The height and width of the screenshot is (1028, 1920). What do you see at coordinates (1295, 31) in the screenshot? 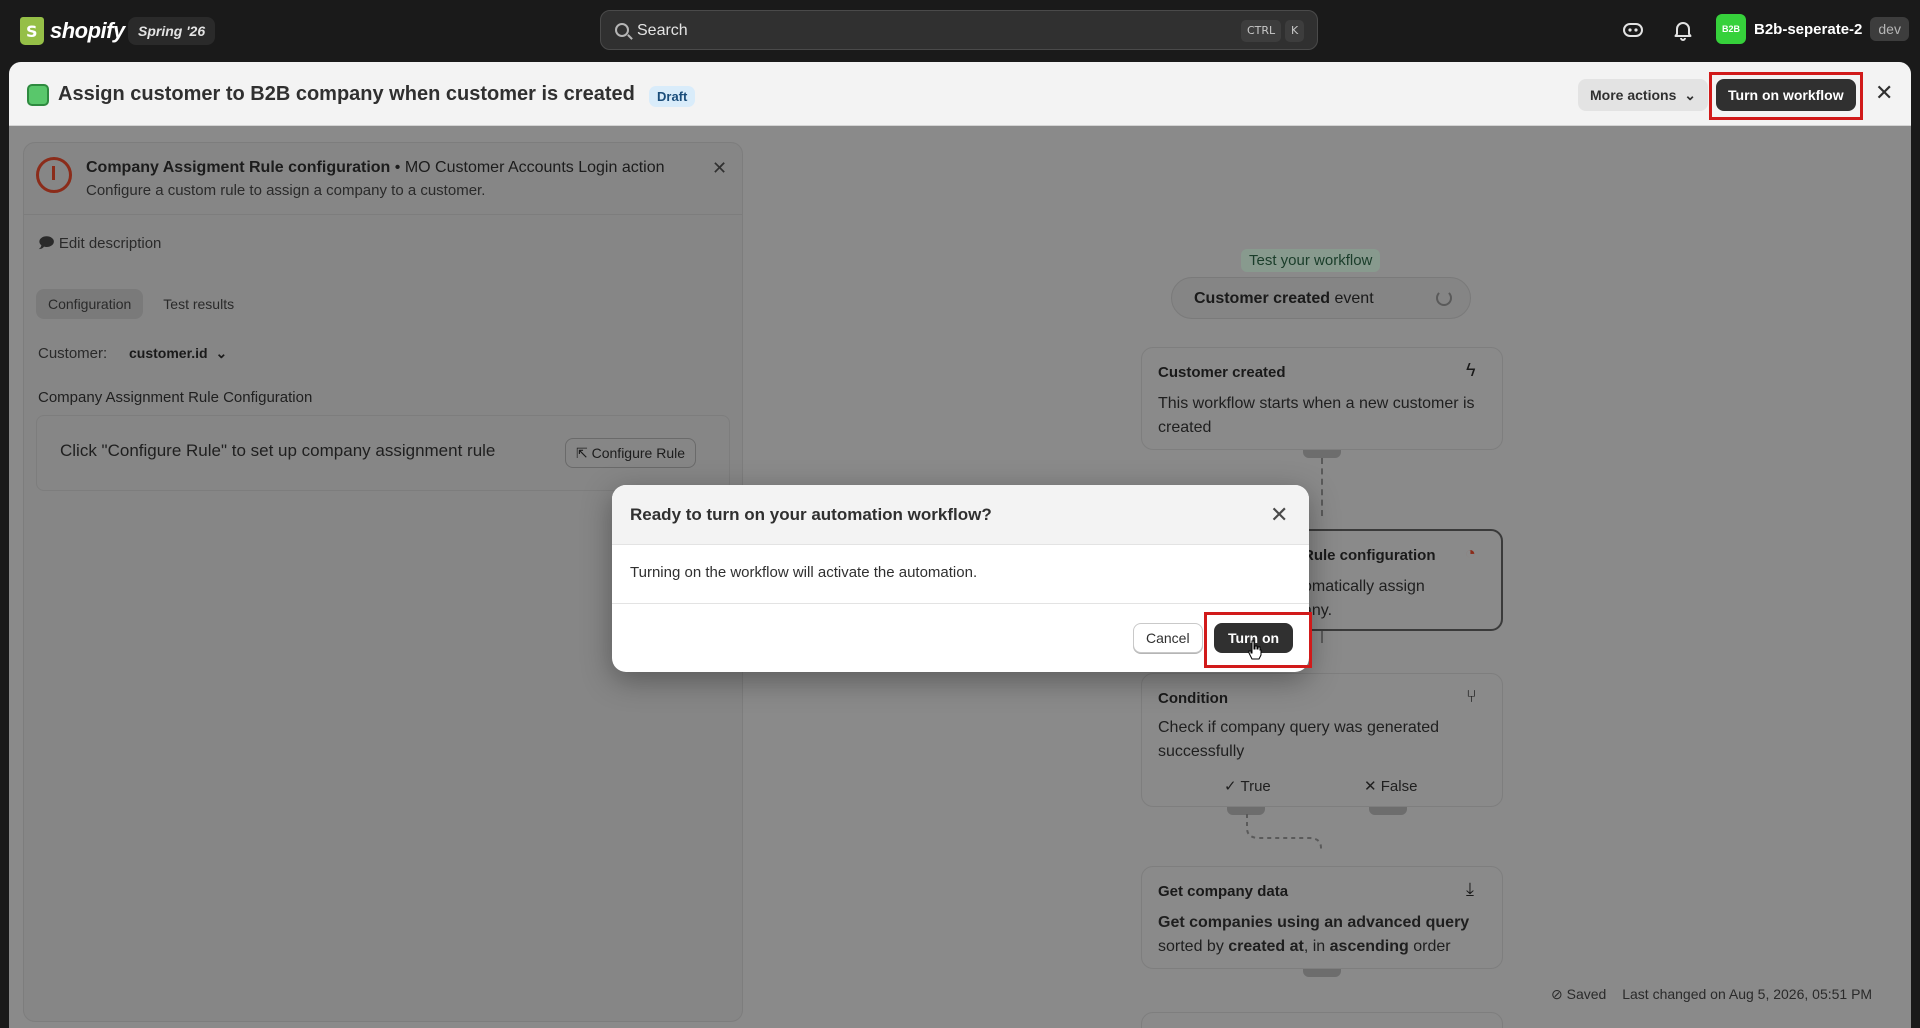
I see `shortcut-k: K` at bounding box center [1295, 31].